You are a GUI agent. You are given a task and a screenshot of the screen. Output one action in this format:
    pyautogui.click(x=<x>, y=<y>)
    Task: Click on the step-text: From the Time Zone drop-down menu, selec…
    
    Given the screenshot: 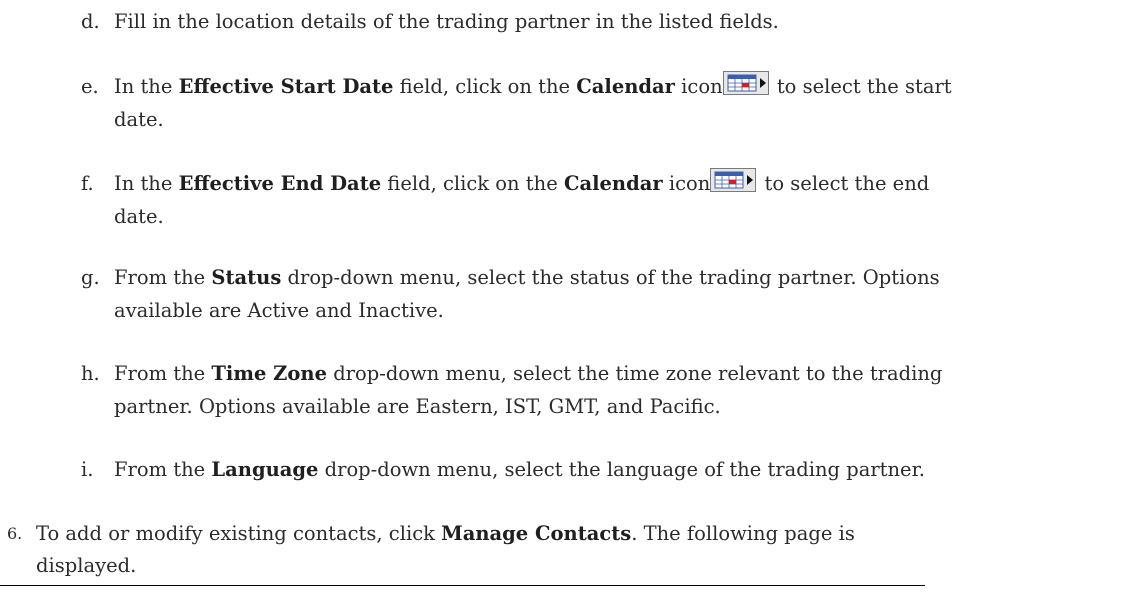 What is the action you would take?
    pyautogui.click(x=528, y=373)
    